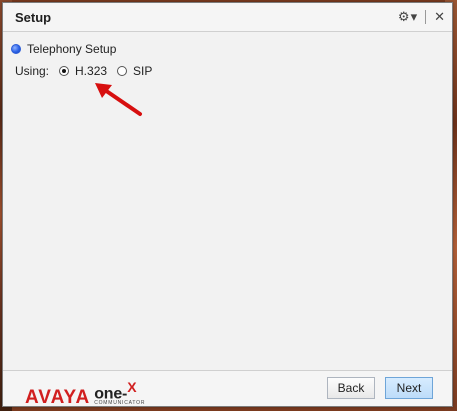 The image size is (457, 411). I want to click on next-button: Next, so click(409, 388).